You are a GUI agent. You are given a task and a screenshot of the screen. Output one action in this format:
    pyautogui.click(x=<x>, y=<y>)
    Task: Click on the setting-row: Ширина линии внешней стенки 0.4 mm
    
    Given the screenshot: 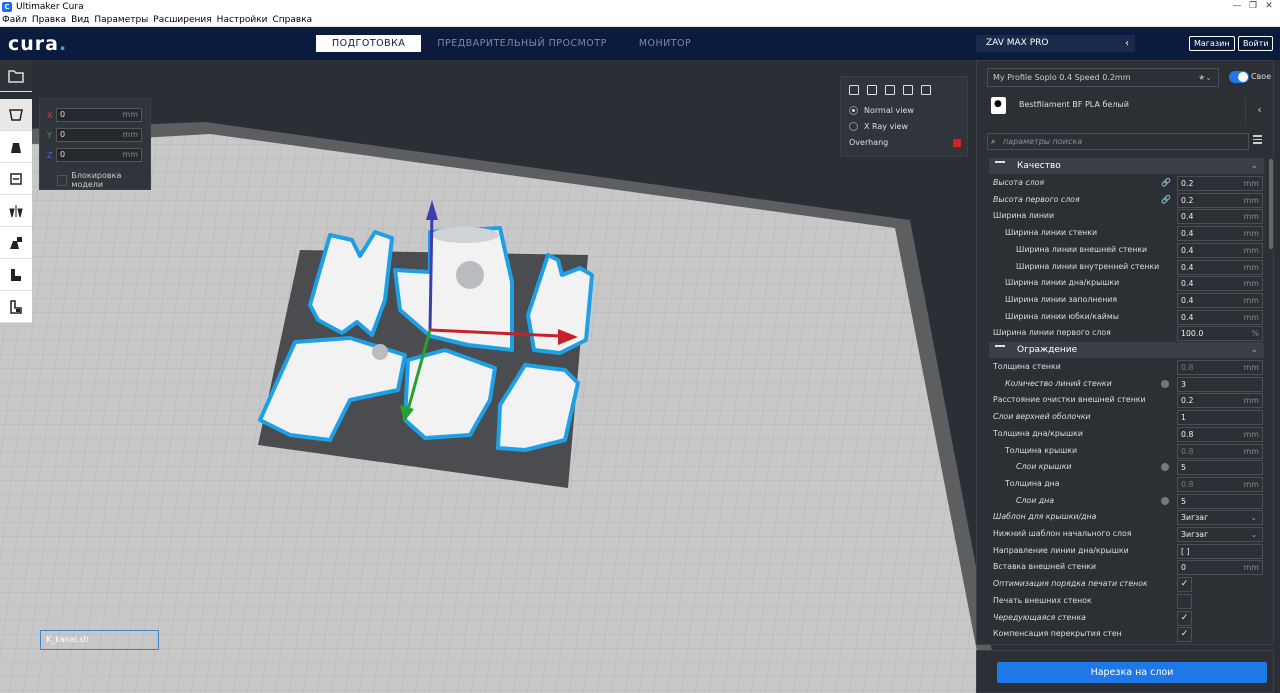 What is the action you would take?
    pyautogui.click(x=1126, y=250)
    